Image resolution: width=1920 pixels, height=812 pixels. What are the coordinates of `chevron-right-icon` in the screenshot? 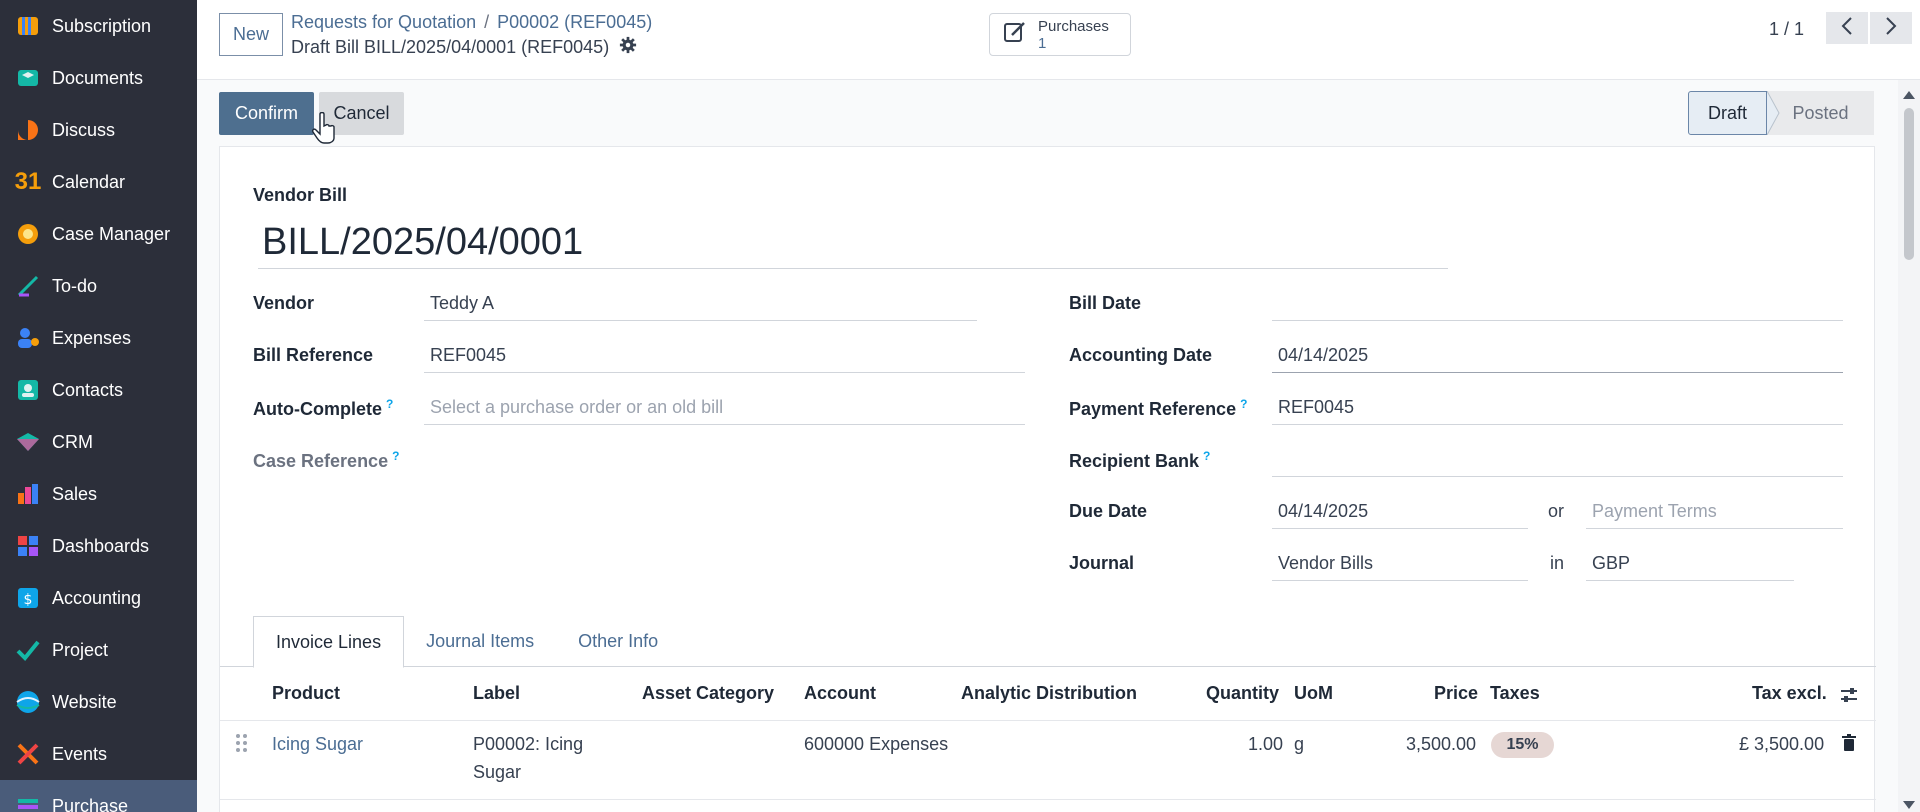 It's located at (1891, 28).